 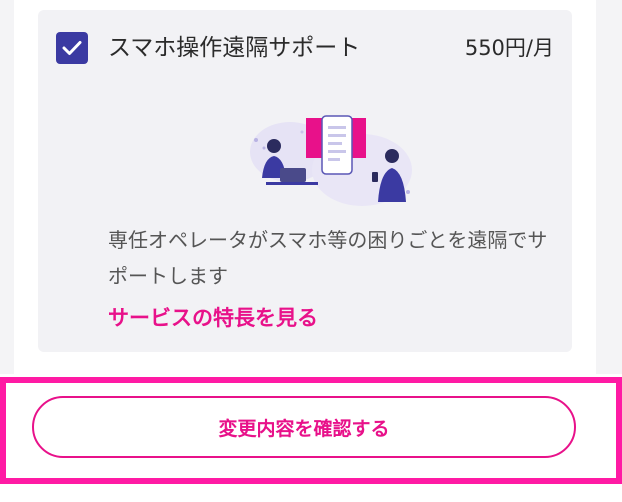 I want to click on option-title: スマホ操作遠隔サポート, so click(x=234, y=48).